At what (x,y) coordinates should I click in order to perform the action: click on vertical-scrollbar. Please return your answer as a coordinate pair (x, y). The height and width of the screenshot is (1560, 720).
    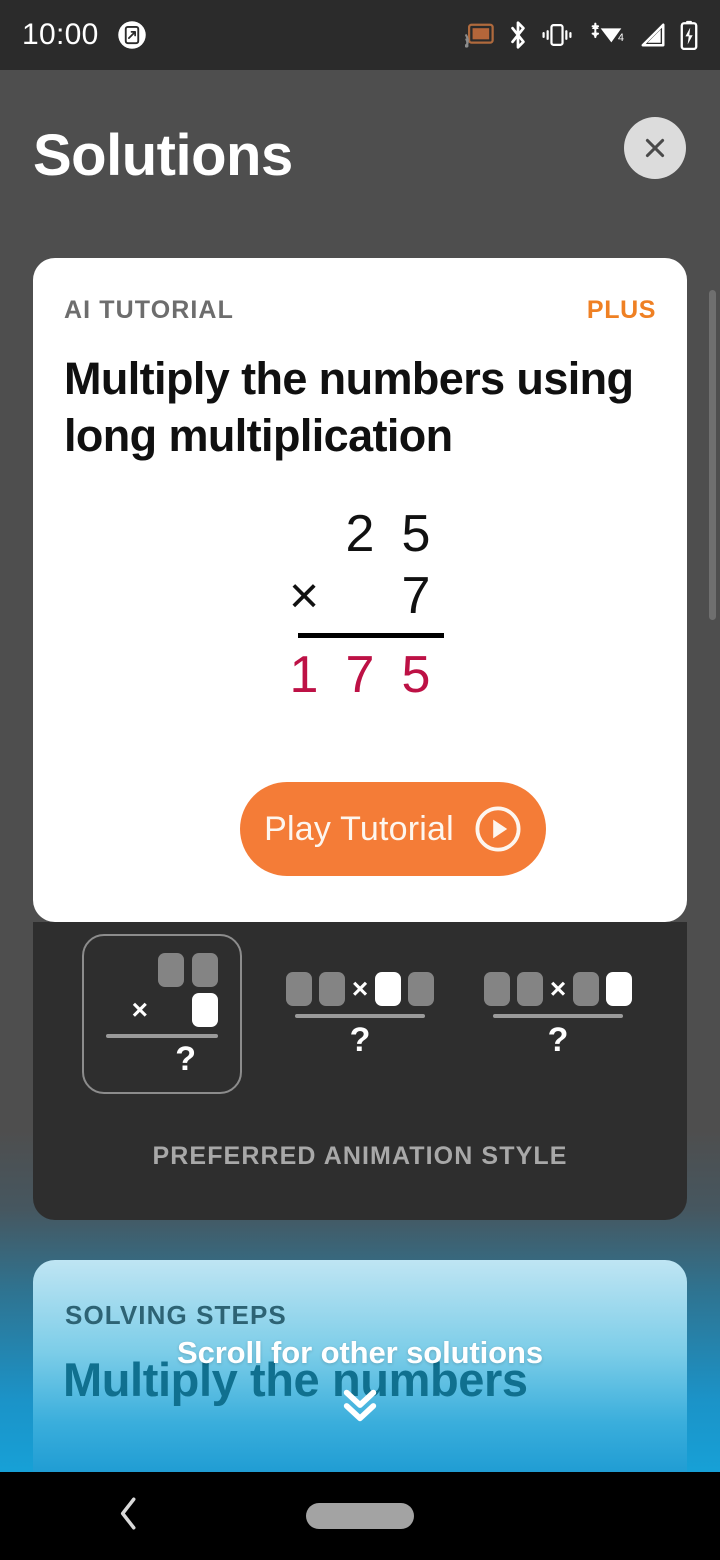
    Looking at the image, I should click on (712, 455).